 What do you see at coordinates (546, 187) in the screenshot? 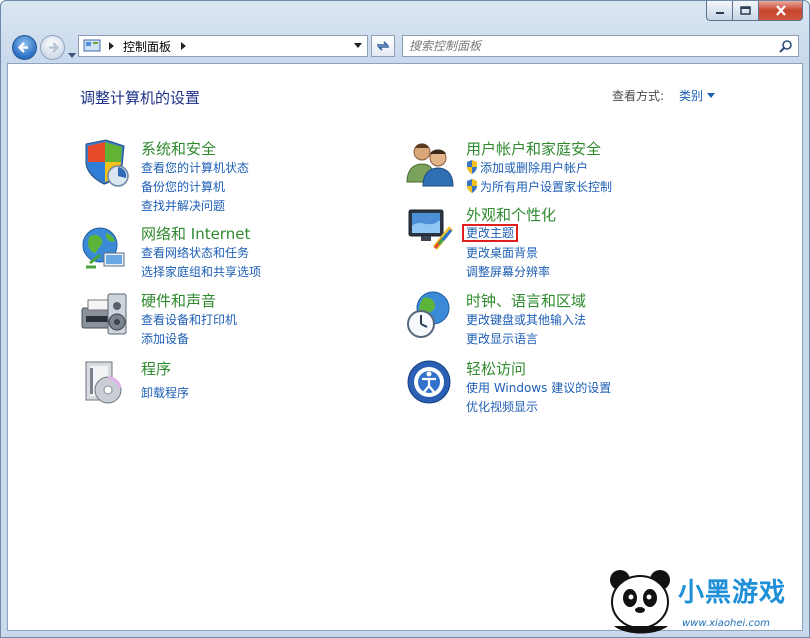
I see `link-parental-controls-text: 为所有用户设置家长控制` at bounding box center [546, 187].